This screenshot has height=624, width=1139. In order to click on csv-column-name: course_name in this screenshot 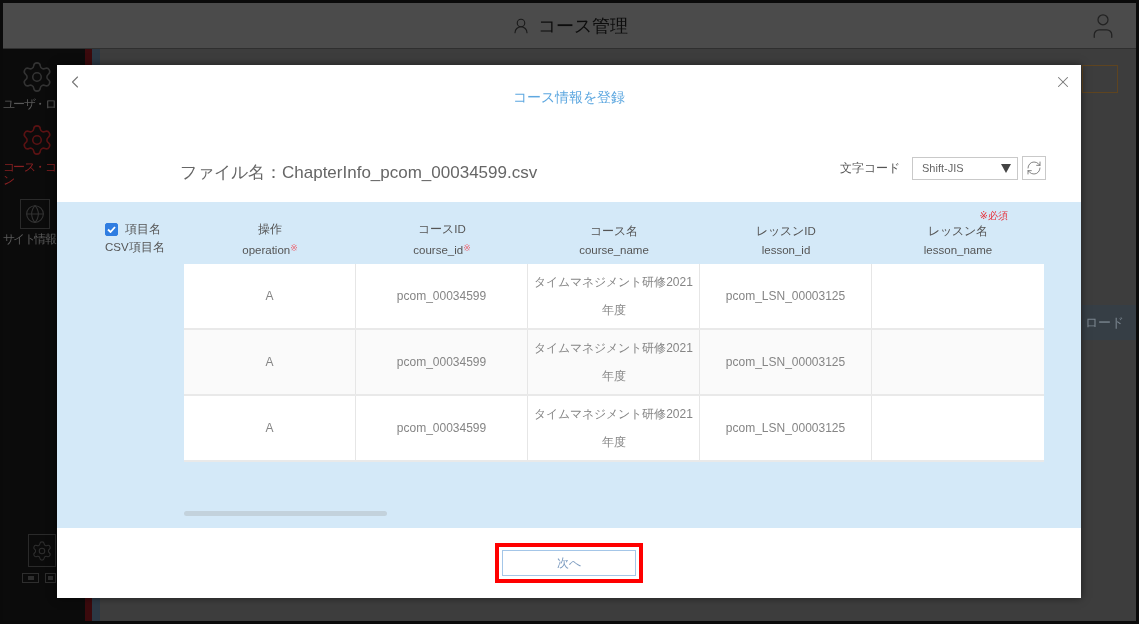, I will do `click(614, 250)`.